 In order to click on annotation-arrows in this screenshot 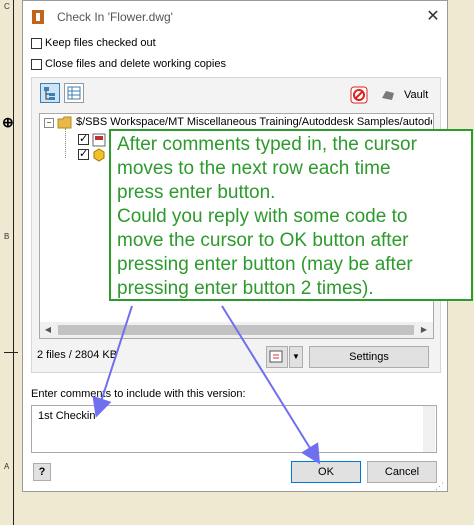, I will do `click(206, 385)`.